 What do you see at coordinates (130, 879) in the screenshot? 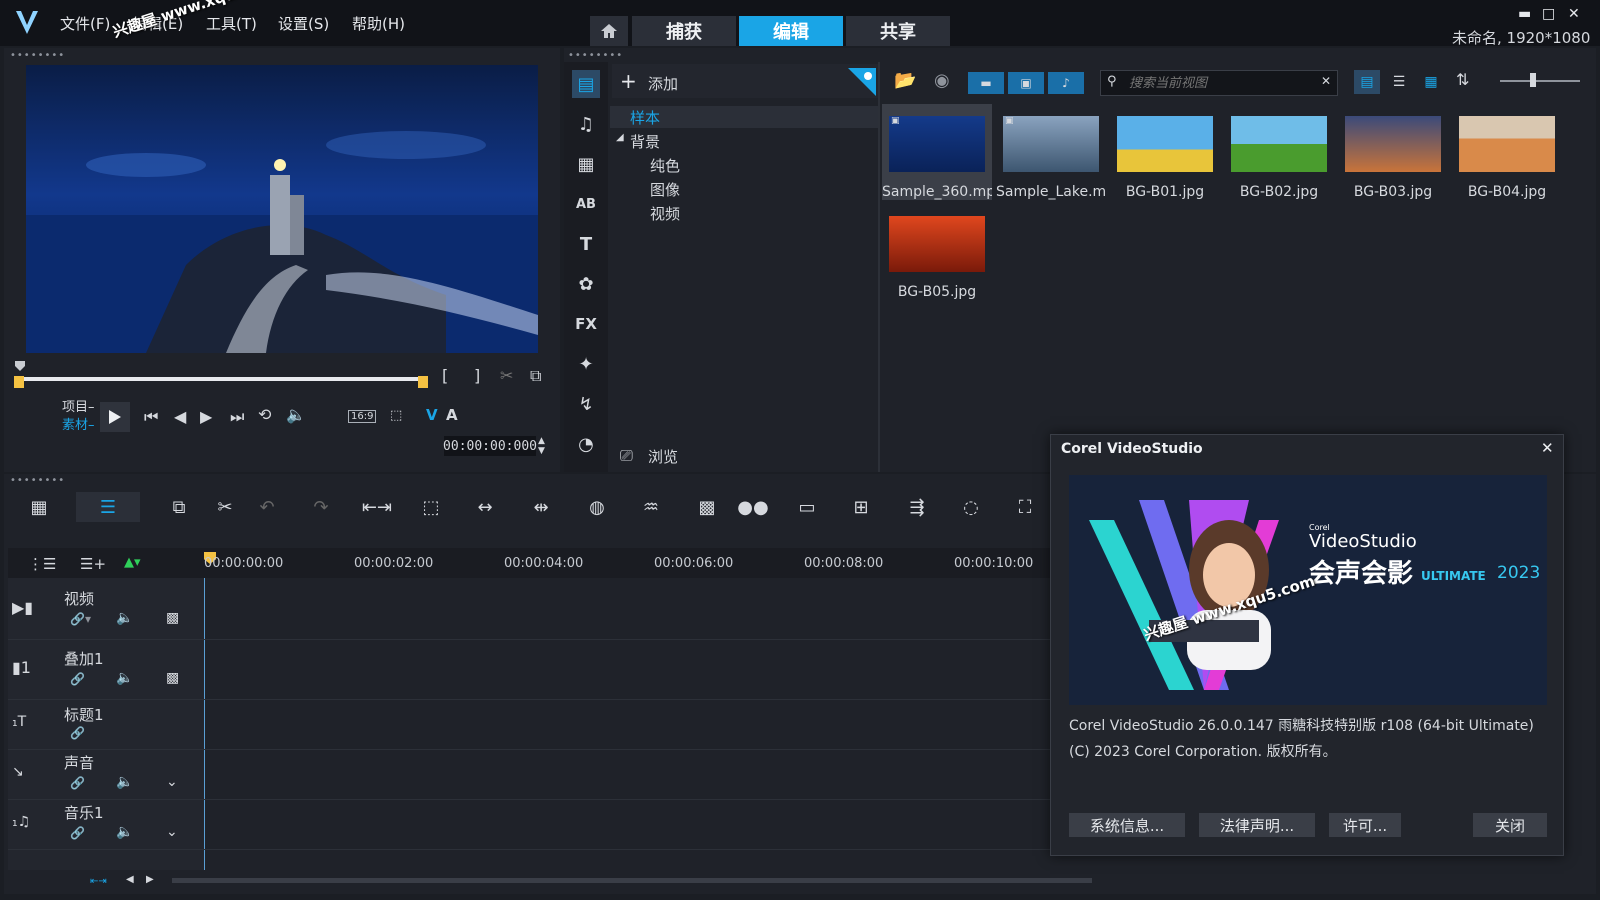
I see `scroll-left-icon: ◀` at bounding box center [130, 879].